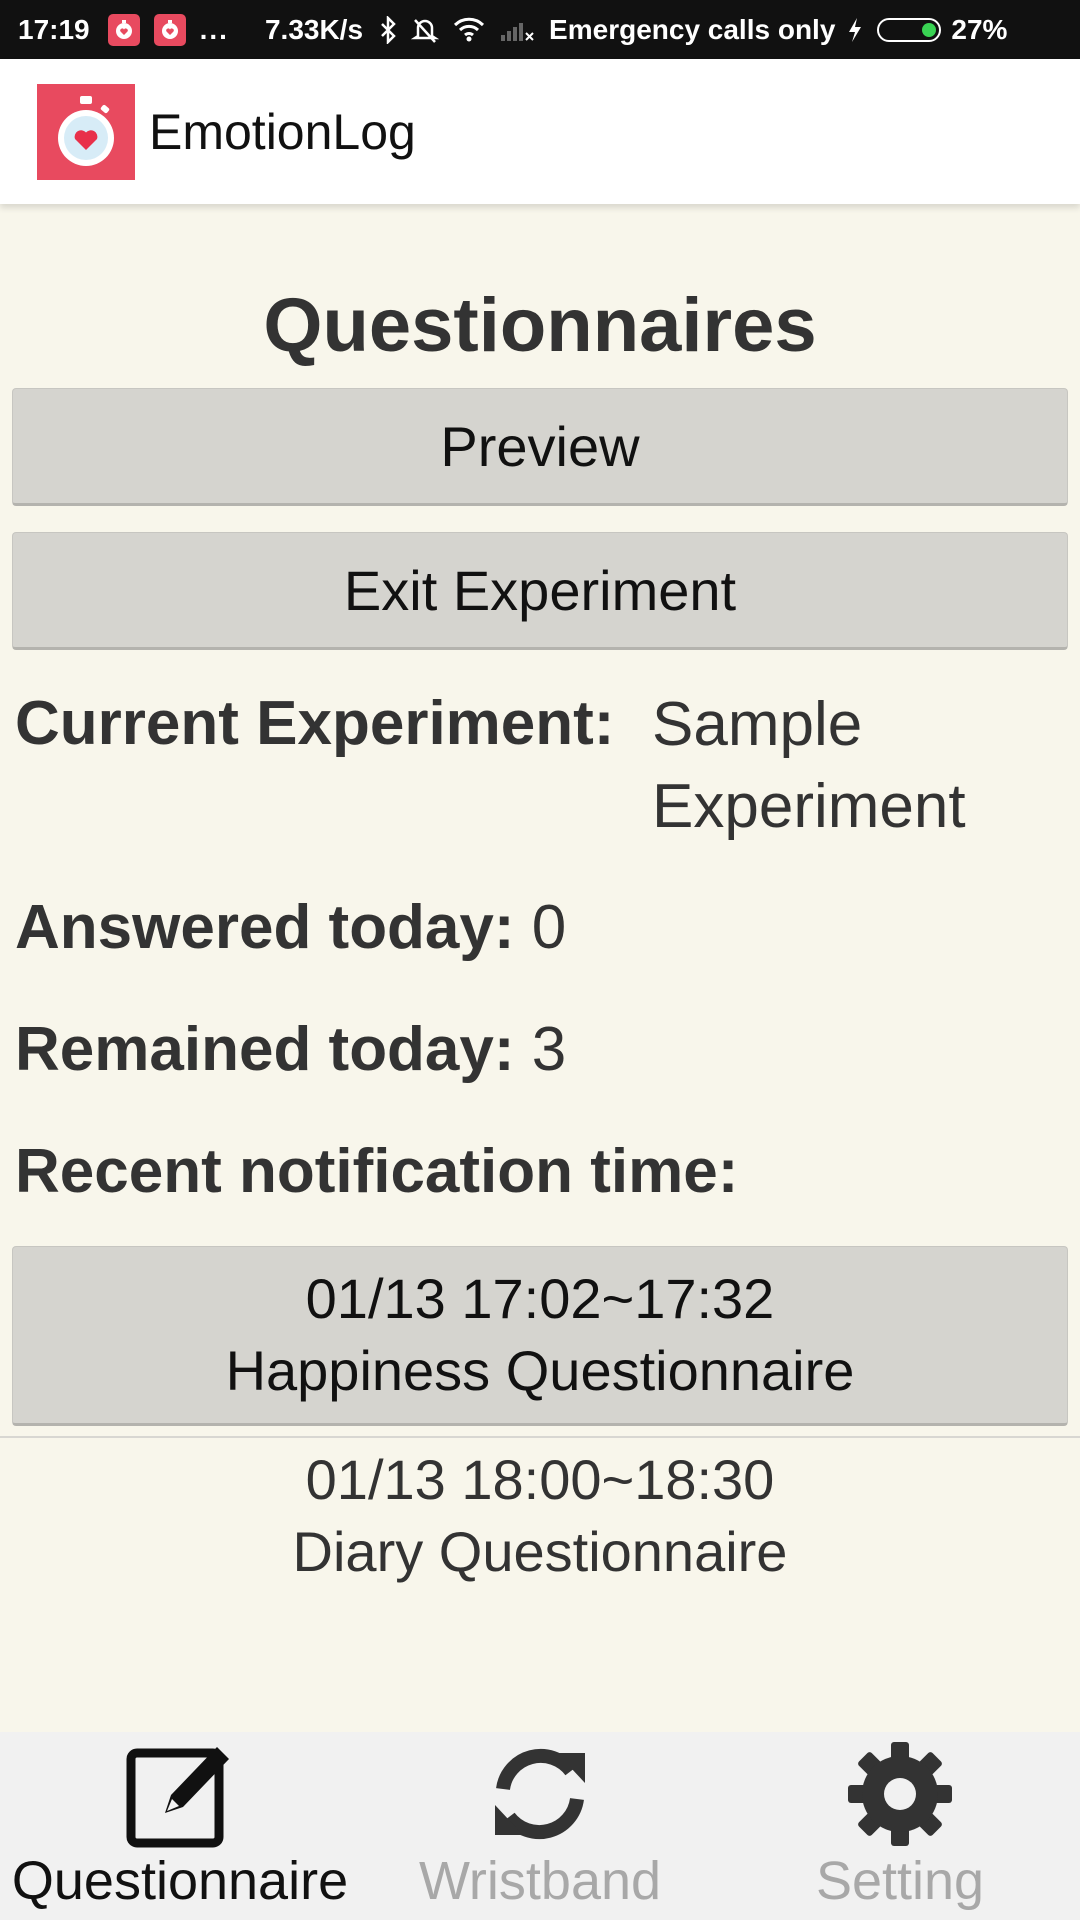 The height and width of the screenshot is (1920, 1080). What do you see at coordinates (54, 29) in the screenshot?
I see `status-time: 17:19` at bounding box center [54, 29].